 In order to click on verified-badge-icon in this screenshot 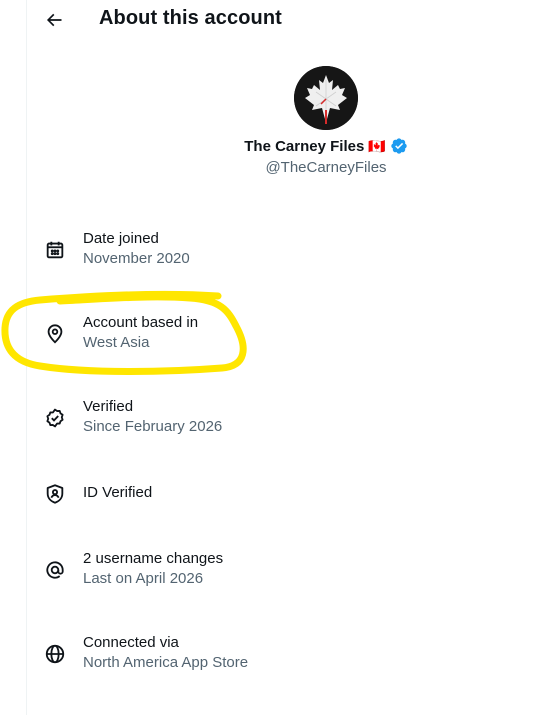, I will do `click(399, 146)`.